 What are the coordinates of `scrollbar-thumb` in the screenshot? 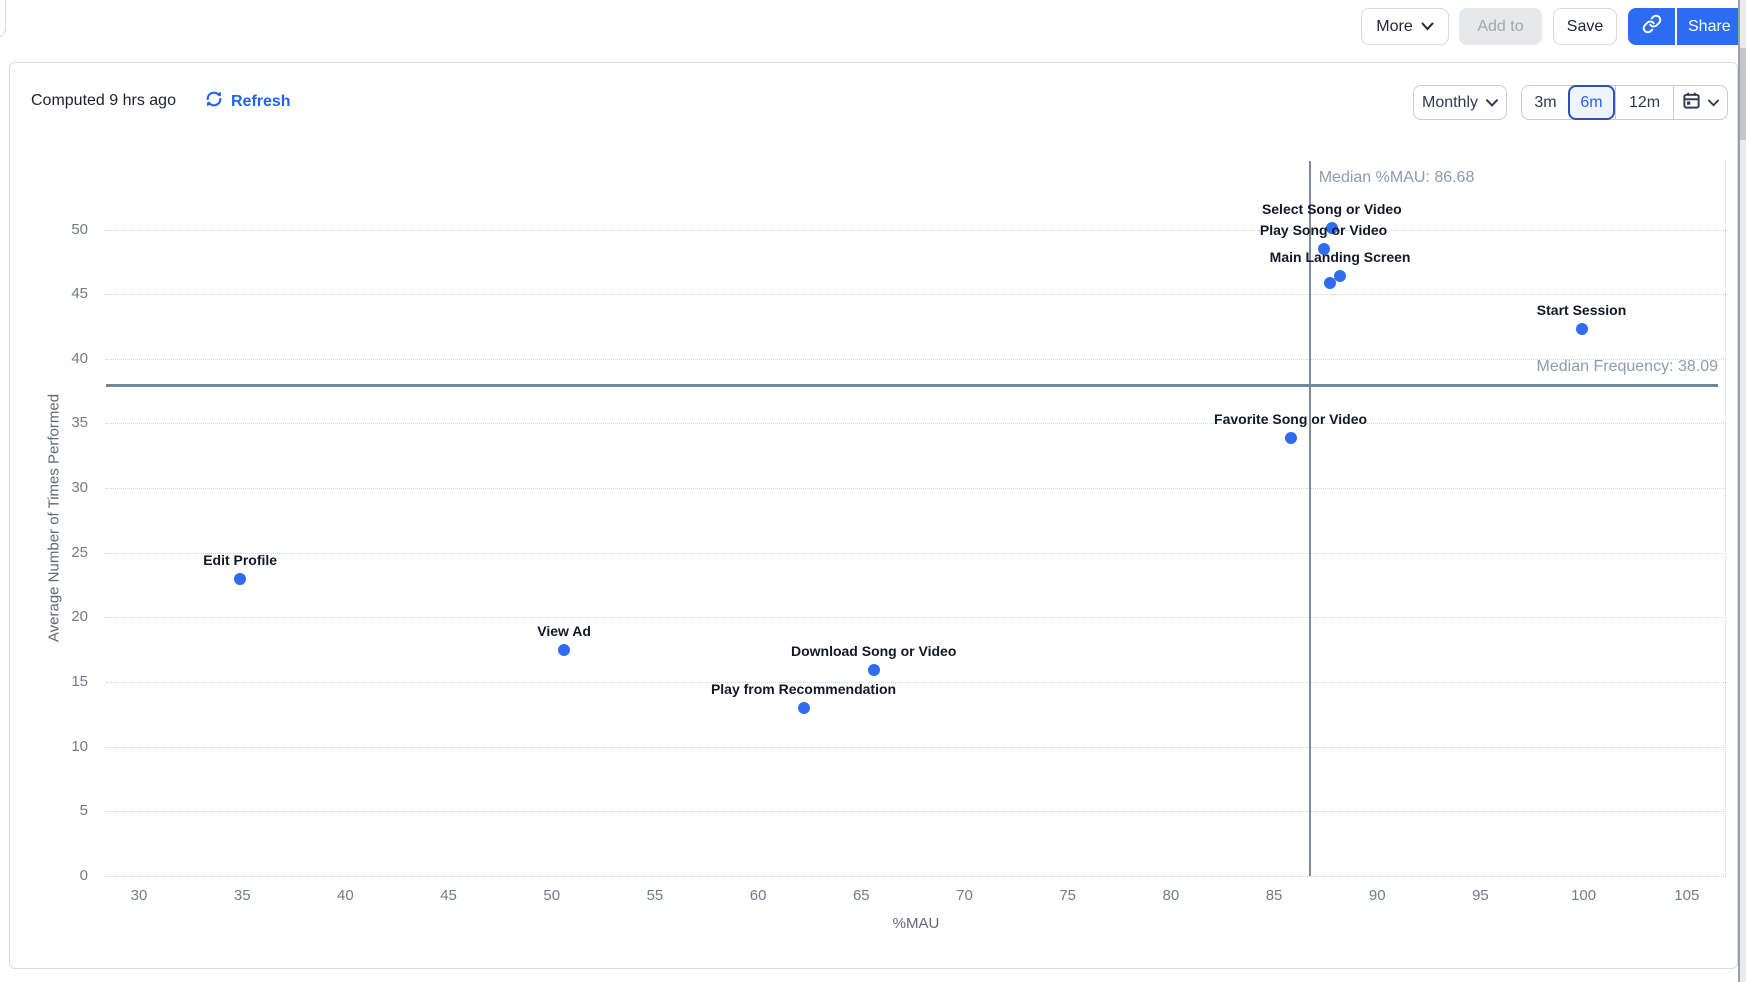 It's located at (1743, 94).